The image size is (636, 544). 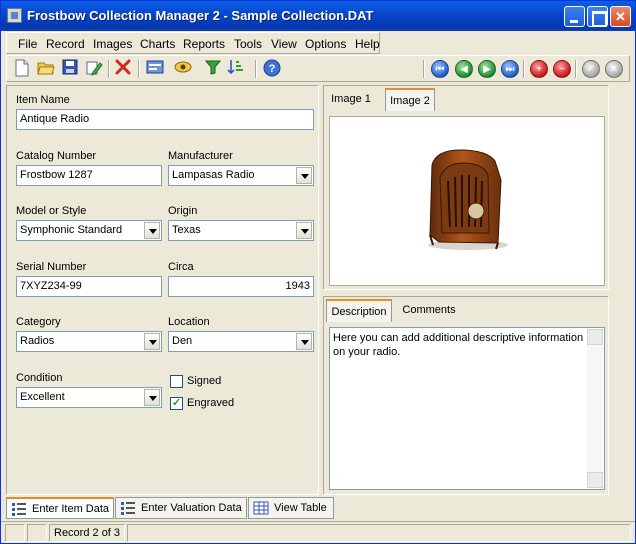 I want to click on menu-reports: Reports, so click(x=204, y=44).